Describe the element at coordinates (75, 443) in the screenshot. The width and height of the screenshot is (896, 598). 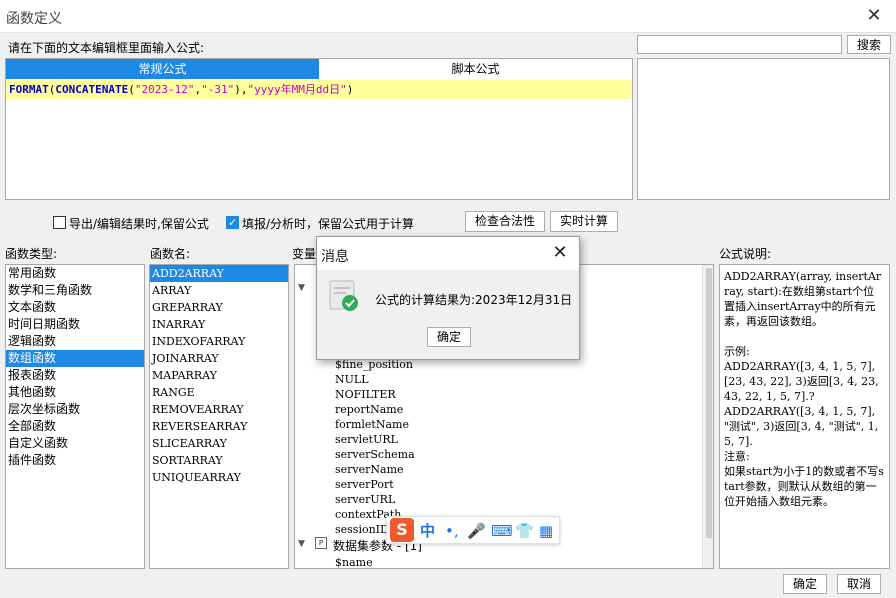
I see `function-type-item: 自定义函数` at that location.